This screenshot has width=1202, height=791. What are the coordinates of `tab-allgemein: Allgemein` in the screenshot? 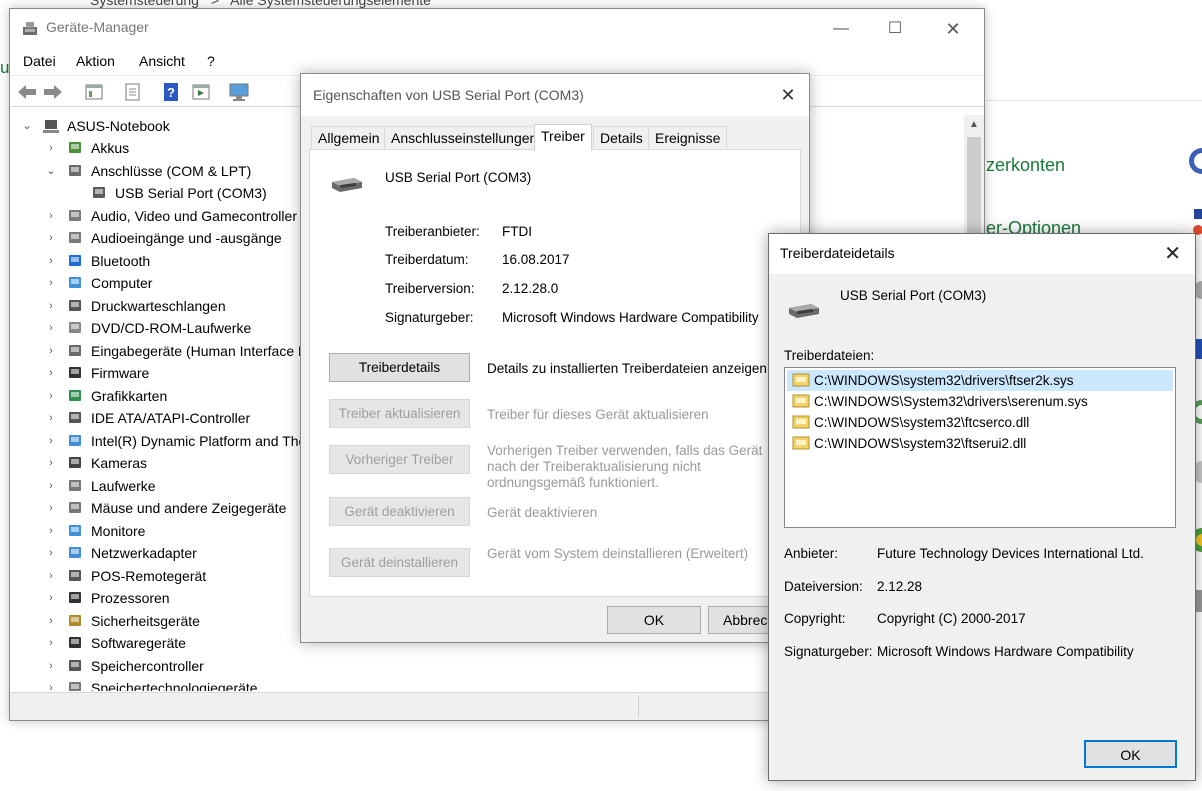 It's located at (349, 138).